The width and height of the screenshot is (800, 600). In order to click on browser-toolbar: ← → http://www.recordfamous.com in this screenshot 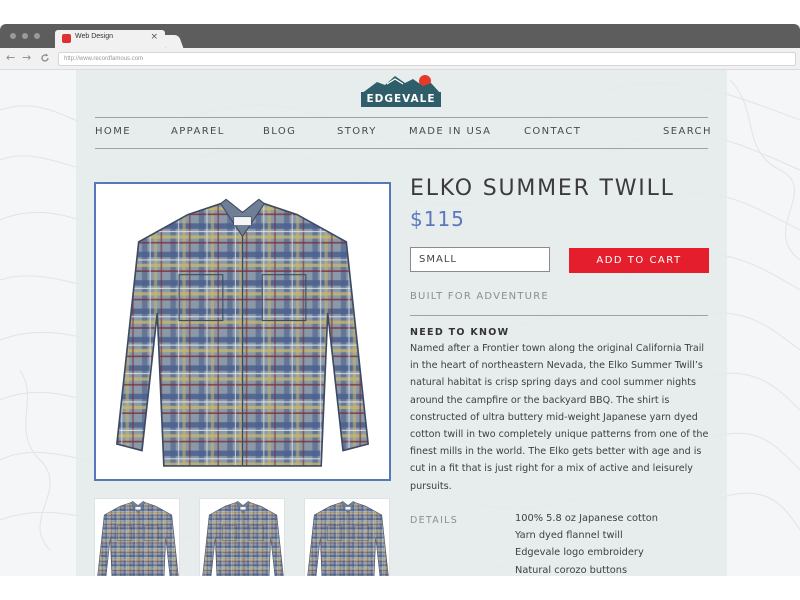, I will do `click(400, 59)`.